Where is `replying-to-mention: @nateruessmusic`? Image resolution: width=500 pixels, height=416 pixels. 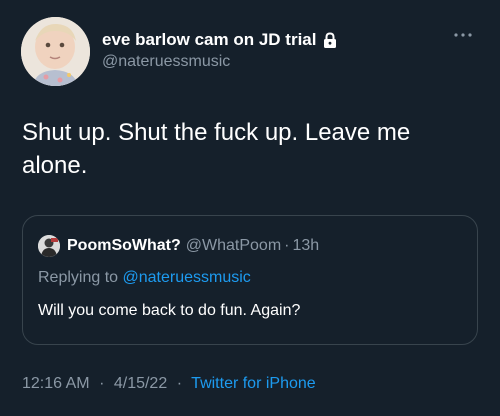
replying-to-mention: @nateruessmusic is located at coordinates (187, 277).